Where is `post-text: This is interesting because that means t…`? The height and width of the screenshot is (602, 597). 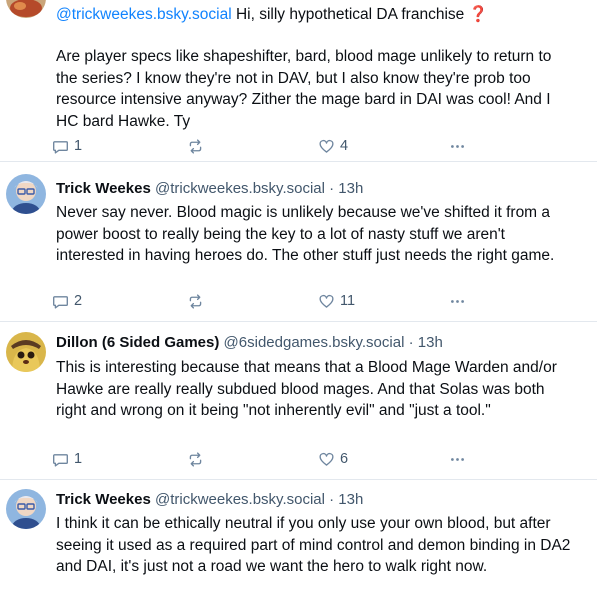 post-text: This is interesting because that means t… is located at coordinates (306, 389).